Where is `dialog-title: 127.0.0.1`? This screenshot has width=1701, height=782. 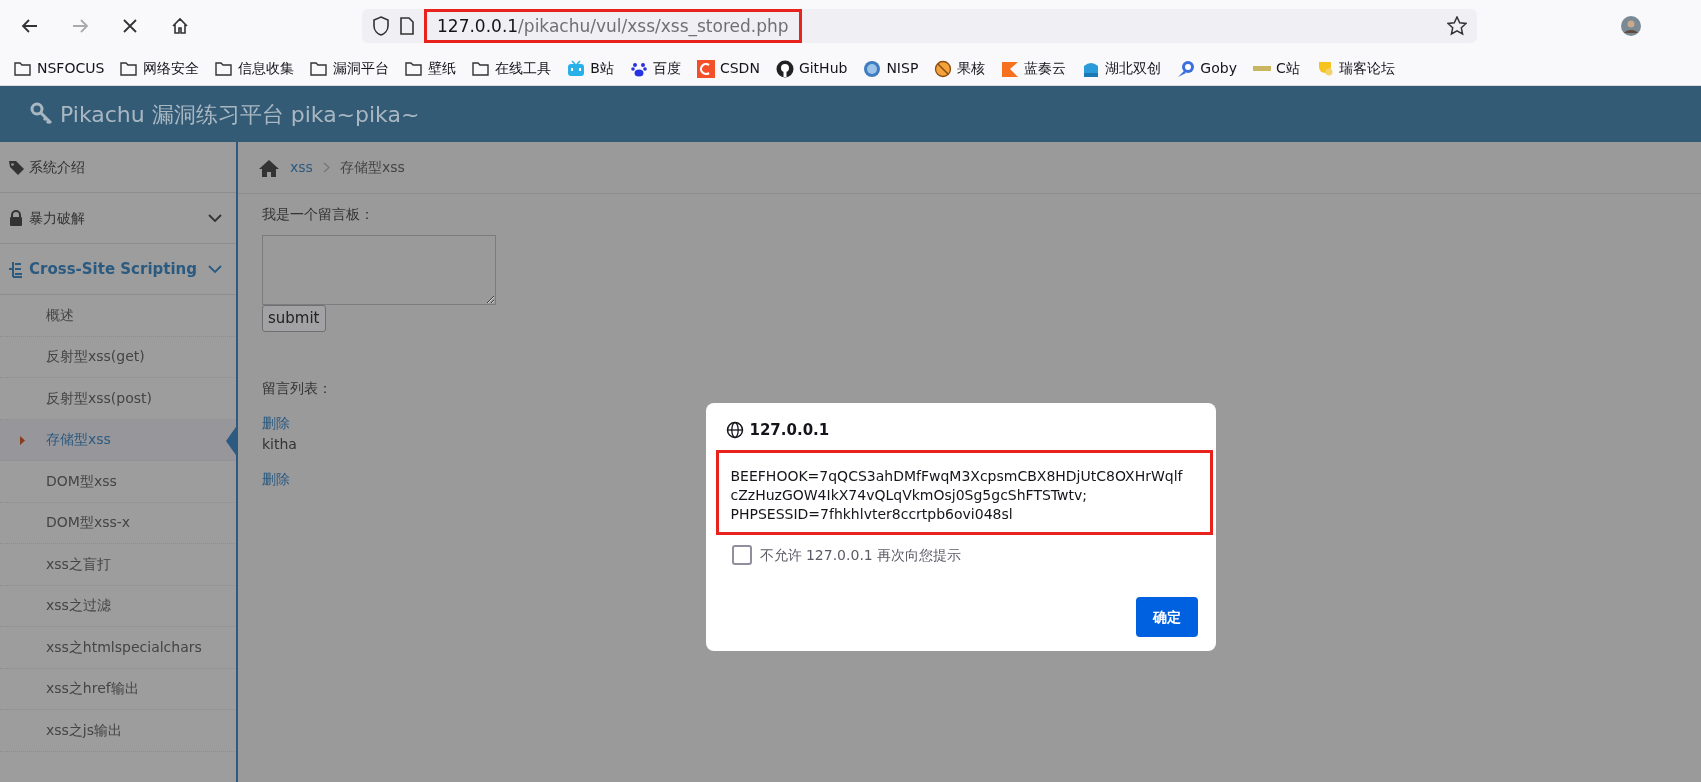 dialog-title: 127.0.0.1 is located at coordinates (789, 430).